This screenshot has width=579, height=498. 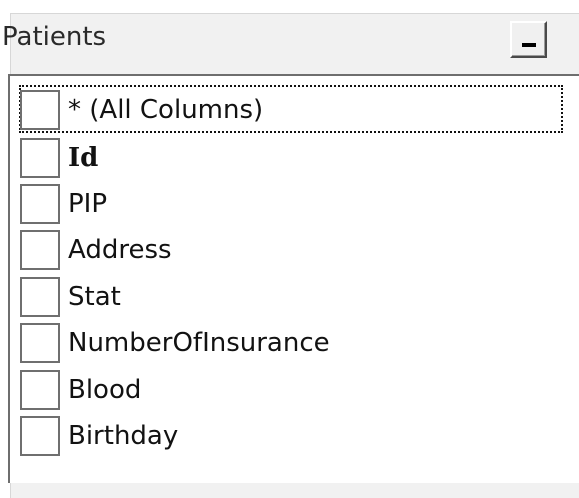 I want to click on list-item-blood: Blood, so click(x=220, y=389).